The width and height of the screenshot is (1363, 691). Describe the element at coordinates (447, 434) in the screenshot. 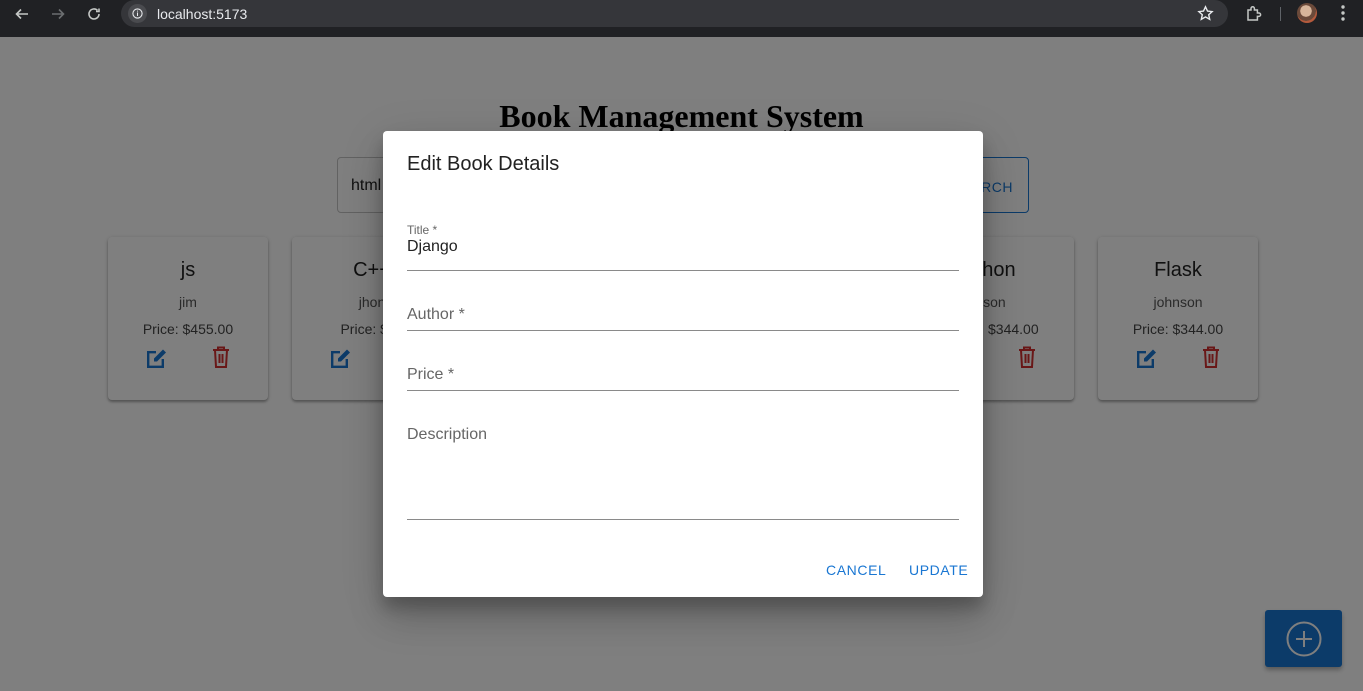

I see `description-label: Description` at that location.